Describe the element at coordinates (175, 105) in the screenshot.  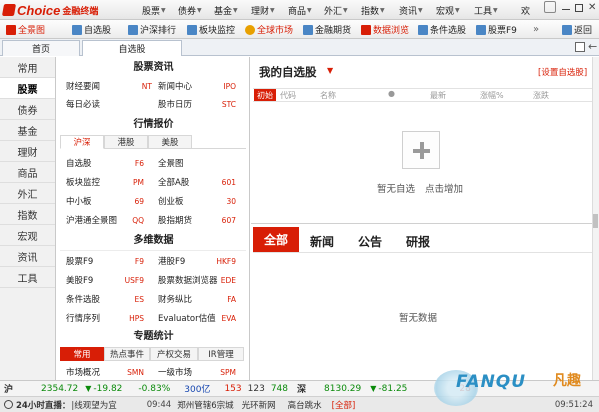
I see `link-market-calendar: 股市日历` at that location.